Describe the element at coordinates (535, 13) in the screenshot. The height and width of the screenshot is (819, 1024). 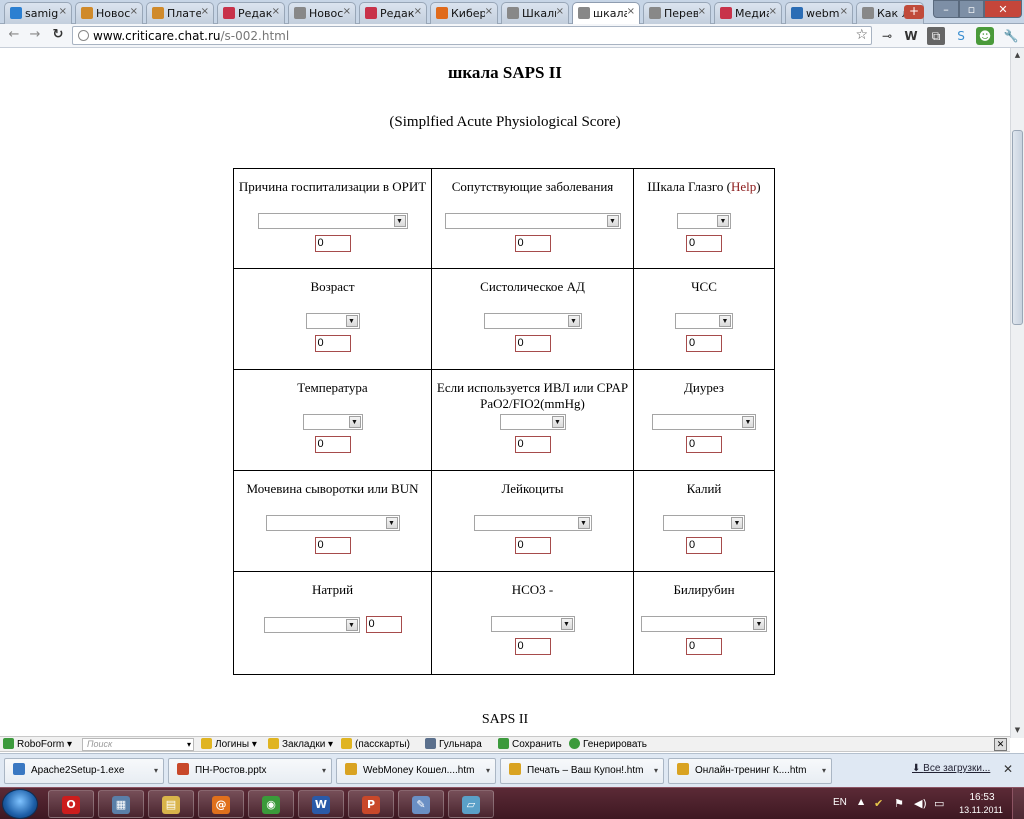
I see `browser-tab: Шкалы×` at that location.